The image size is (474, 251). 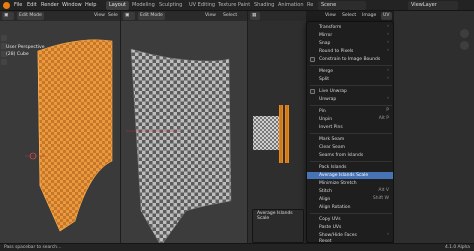 I want to click on menu-item-round-pixels: Round to Pixels ›, so click(x=350, y=51).